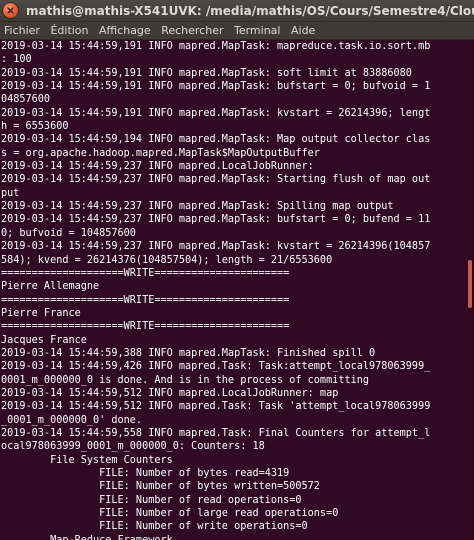  What do you see at coordinates (69, 30) in the screenshot?
I see `menu-edition: Édition` at bounding box center [69, 30].